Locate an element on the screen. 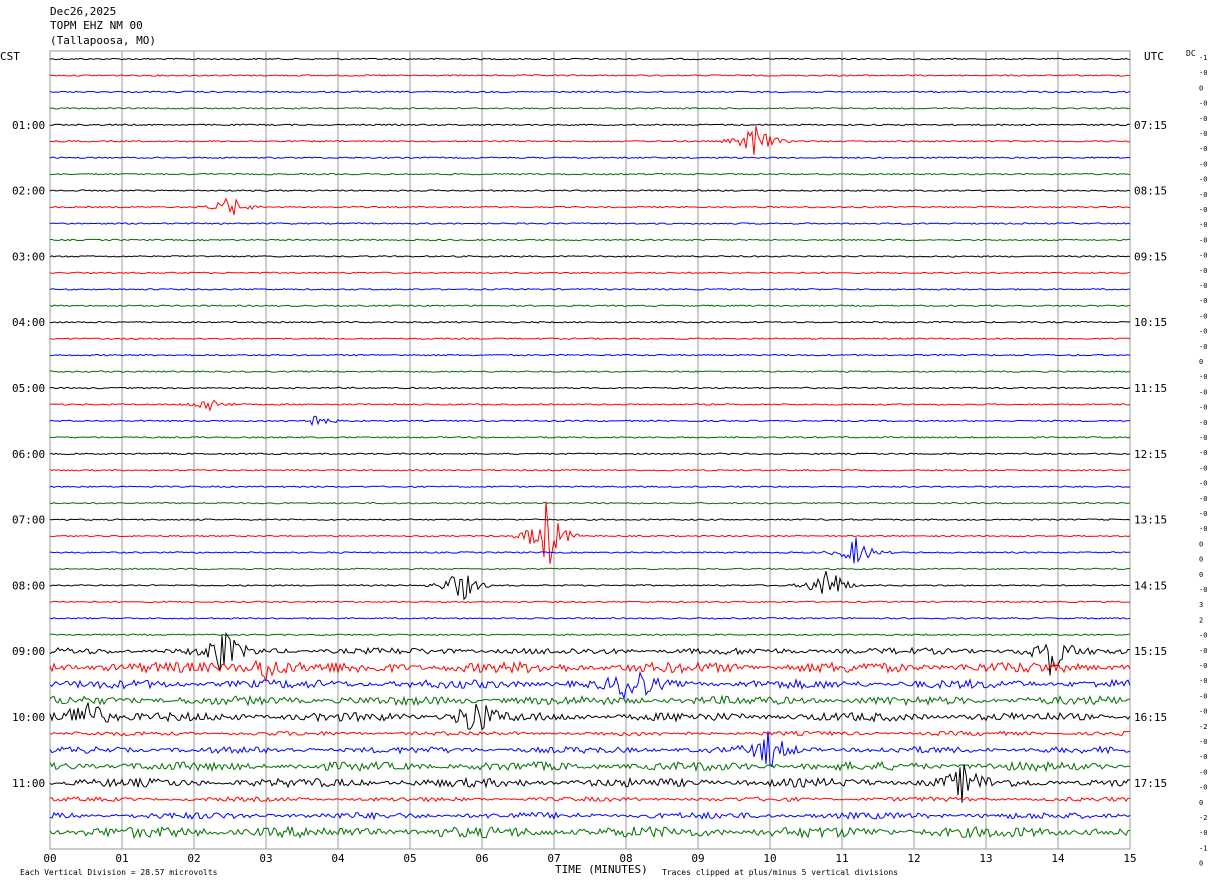  right-time-label: 16:15 is located at coordinates (1150, 717).